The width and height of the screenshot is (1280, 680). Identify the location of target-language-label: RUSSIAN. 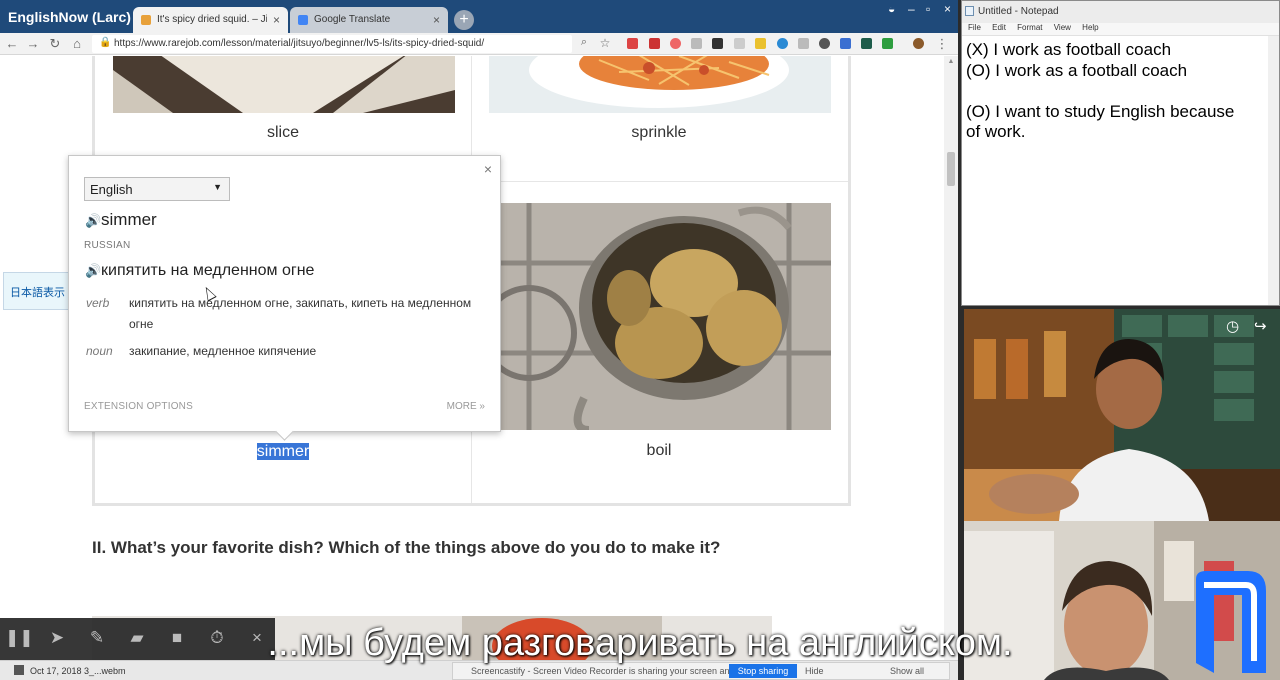
(107, 245).